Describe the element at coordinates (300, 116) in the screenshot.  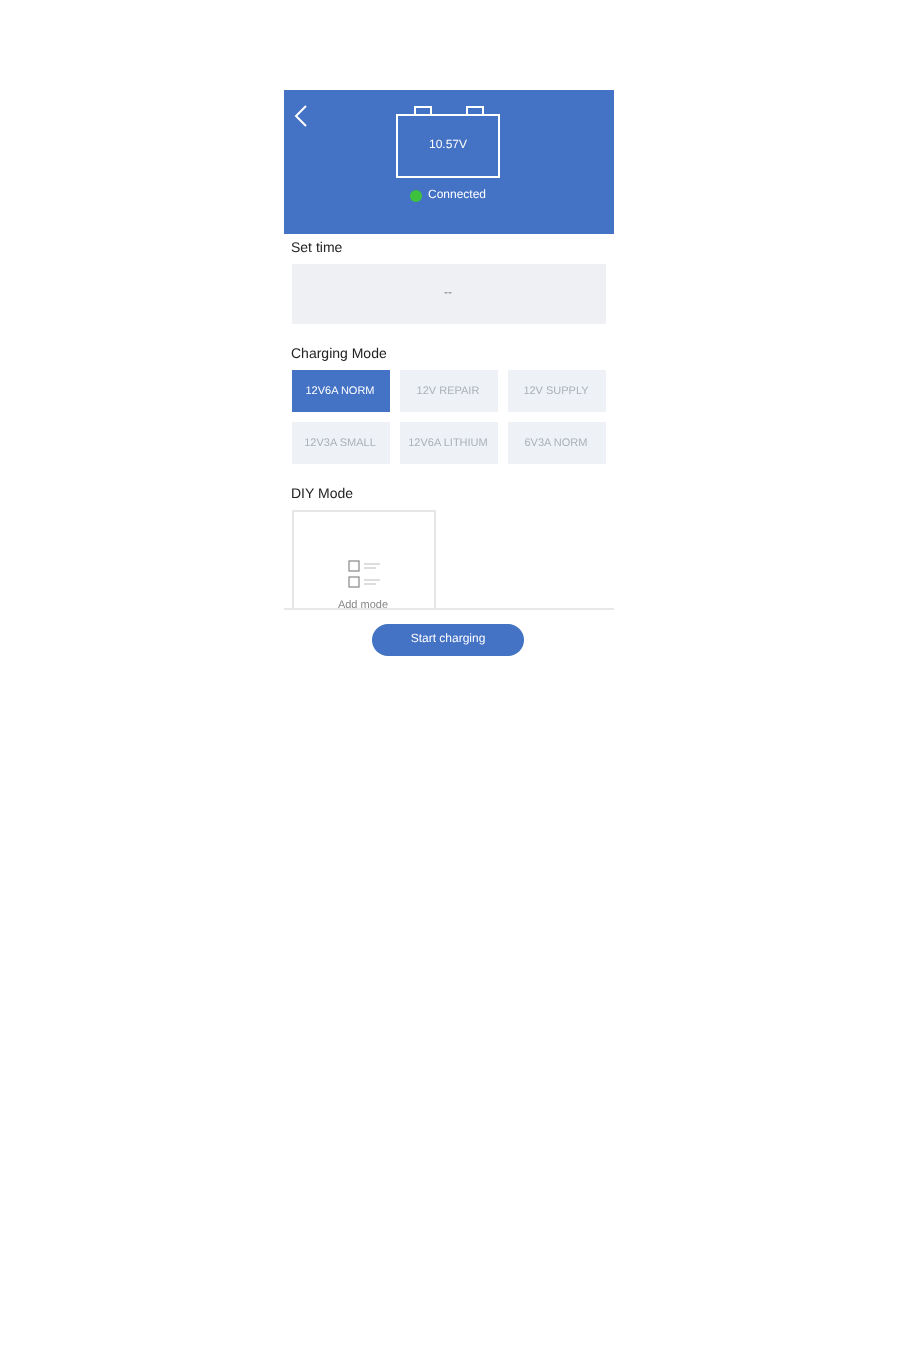
I see `back-icon` at that location.